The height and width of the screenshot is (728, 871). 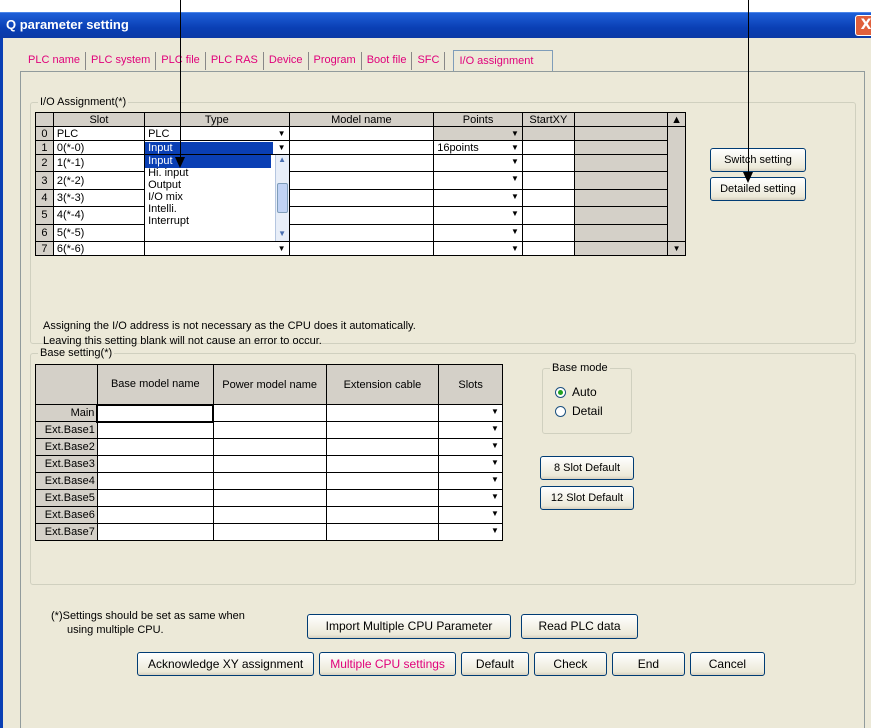 What do you see at coordinates (478, 147) in the screenshot?
I see `io-points-select: 16points ▼` at bounding box center [478, 147].